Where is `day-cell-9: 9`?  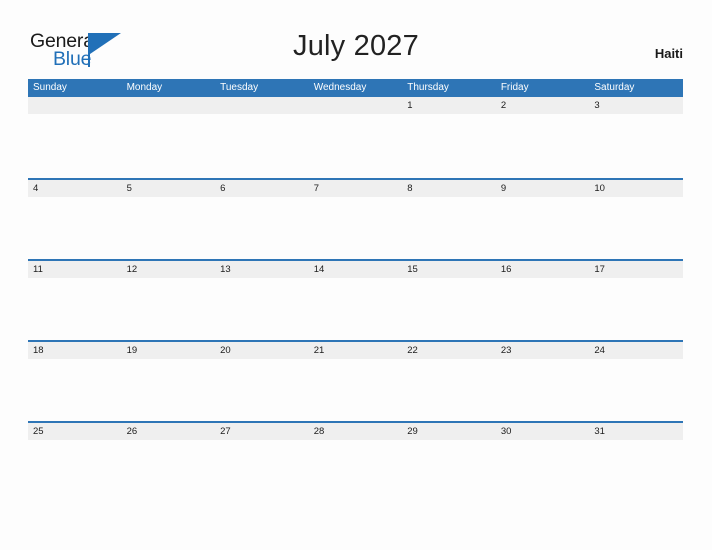 day-cell-9: 9 is located at coordinates (543, 188).